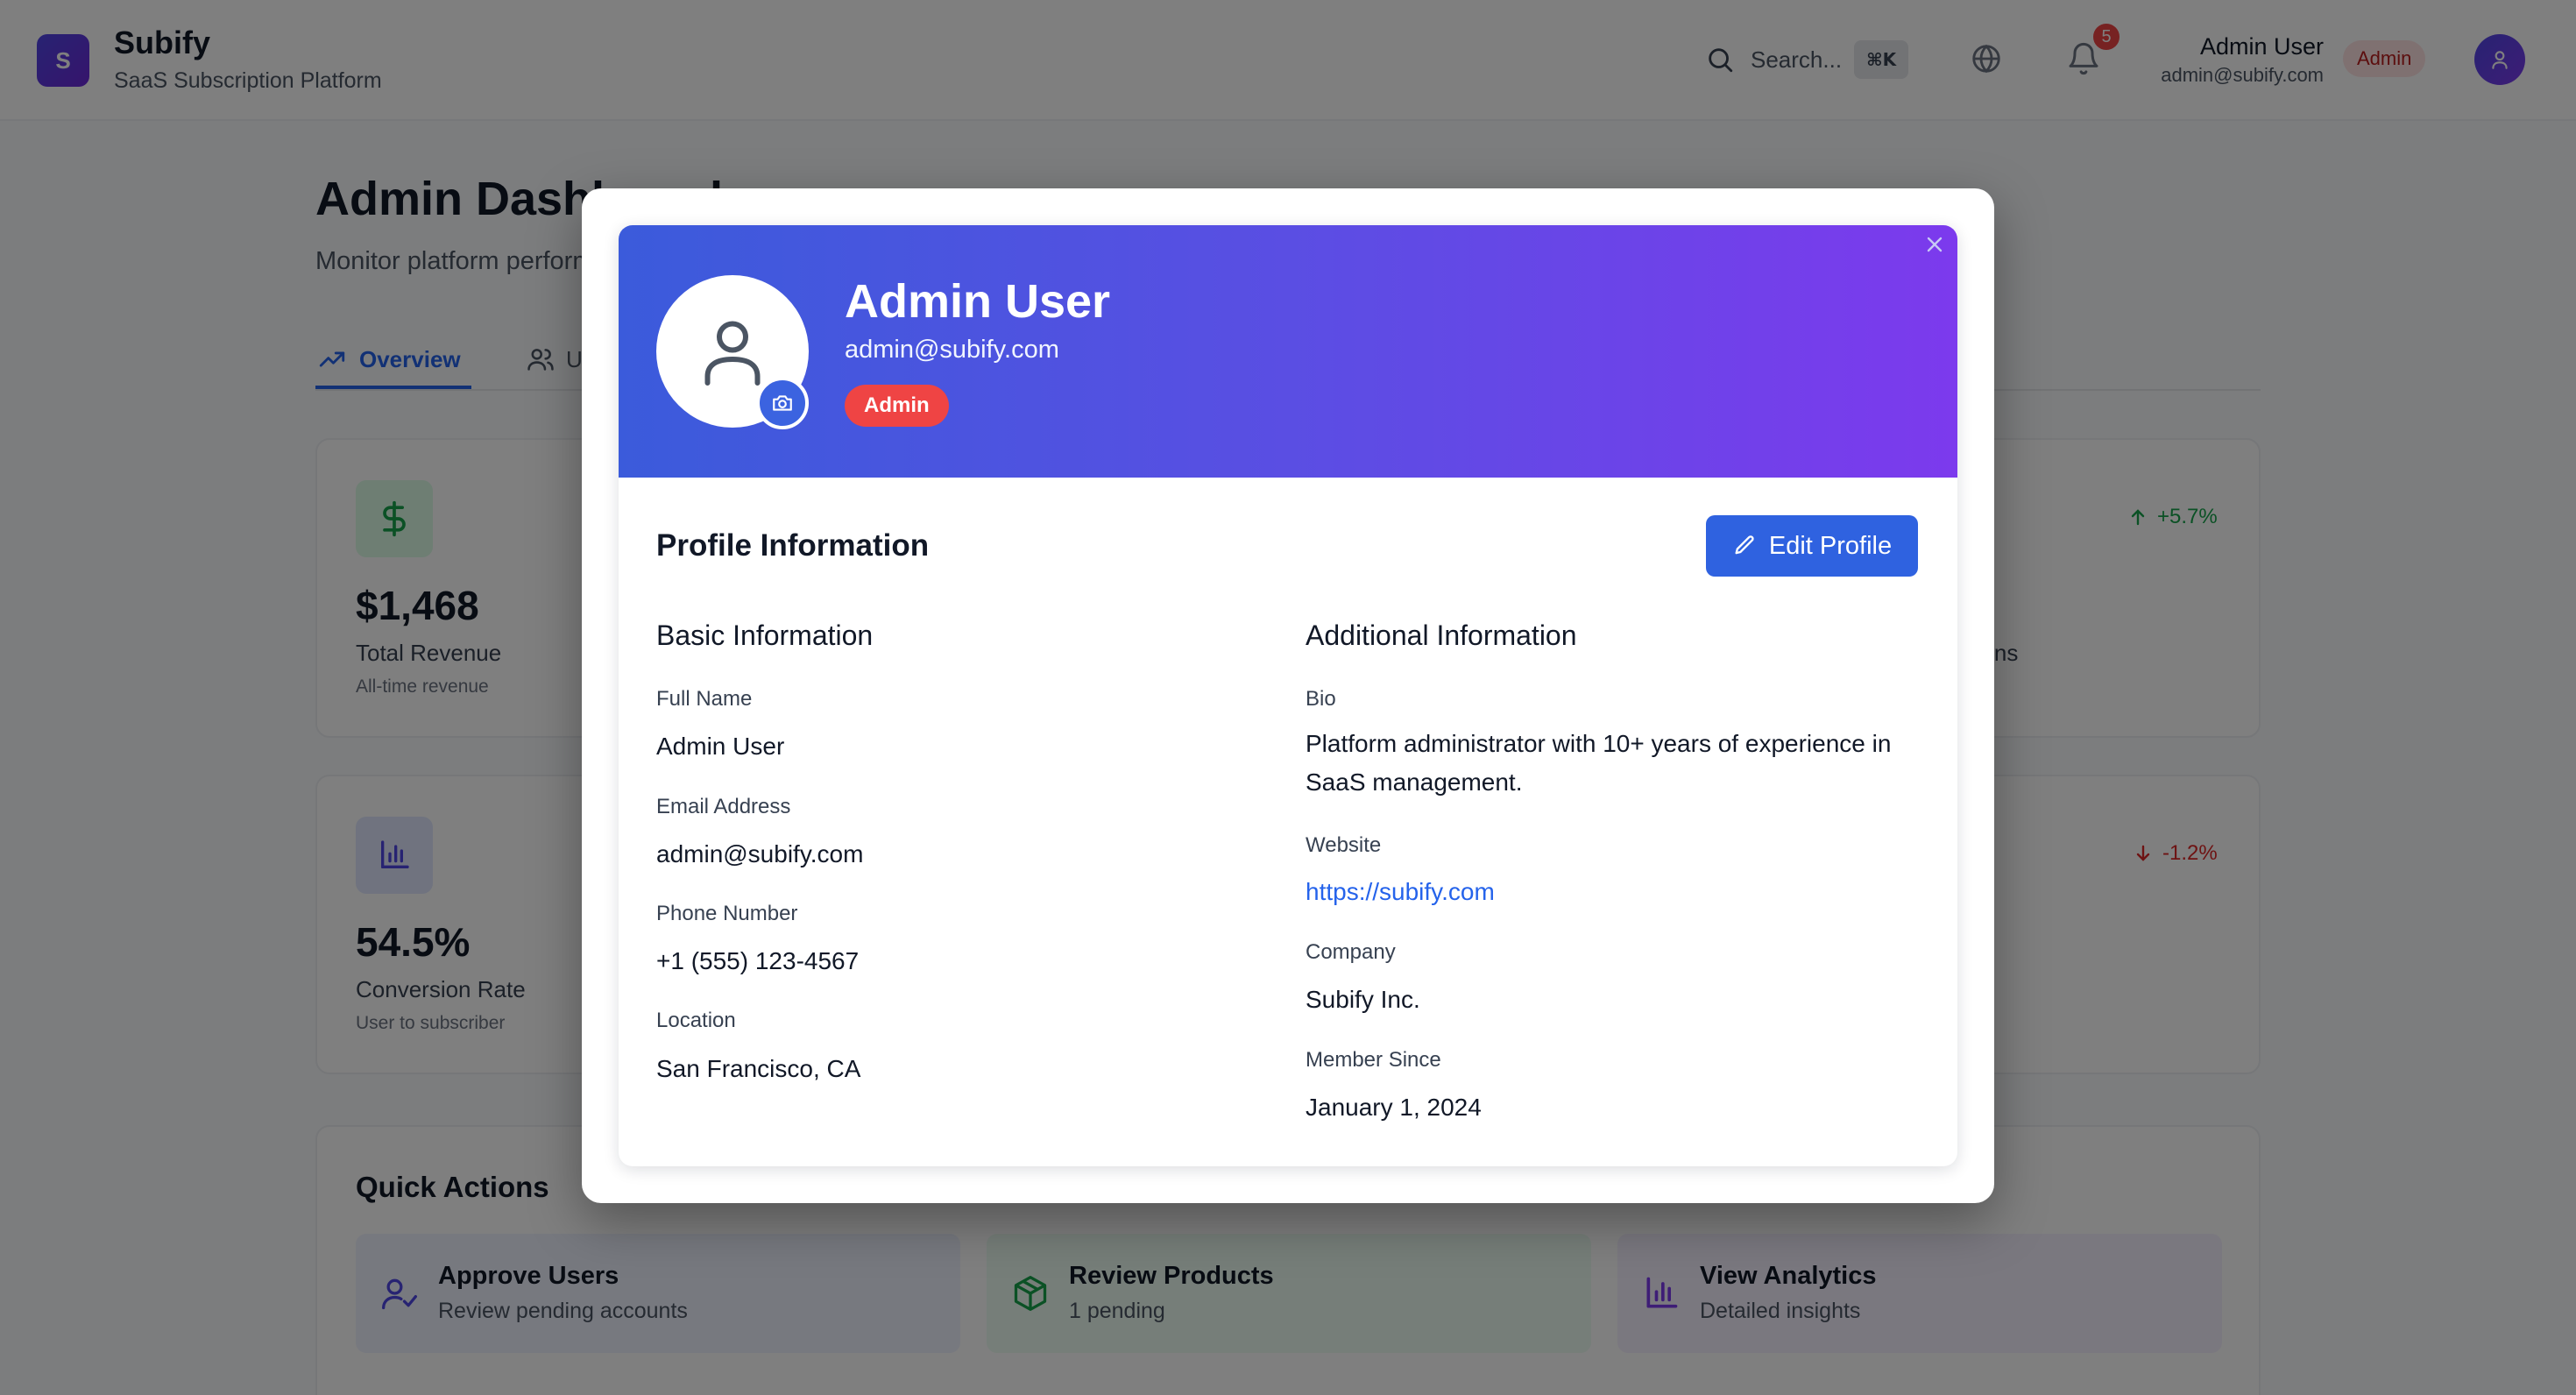 The image size is (2576, 1395). Describe the element at coordinates (732, 351) in the screenshot. I see `user-icon` at that location.